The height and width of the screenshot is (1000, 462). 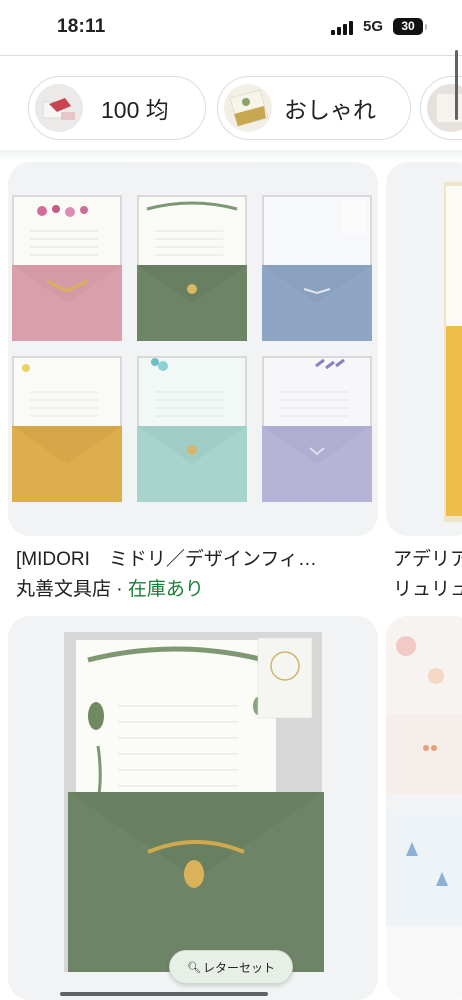 I want to click on search-icon: 🔍︎, so click(x=194, y=967).